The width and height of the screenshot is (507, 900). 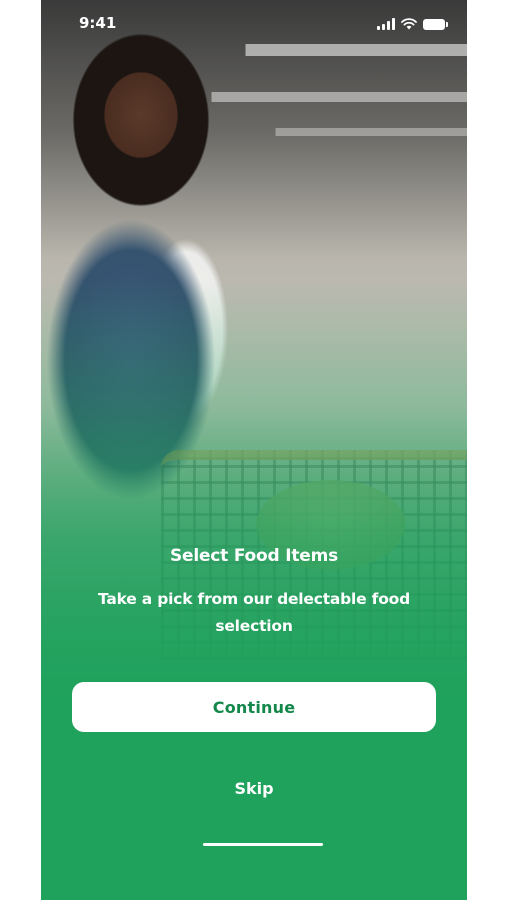 I want to click on continue-button: Continue, so click(x=254, y=707).